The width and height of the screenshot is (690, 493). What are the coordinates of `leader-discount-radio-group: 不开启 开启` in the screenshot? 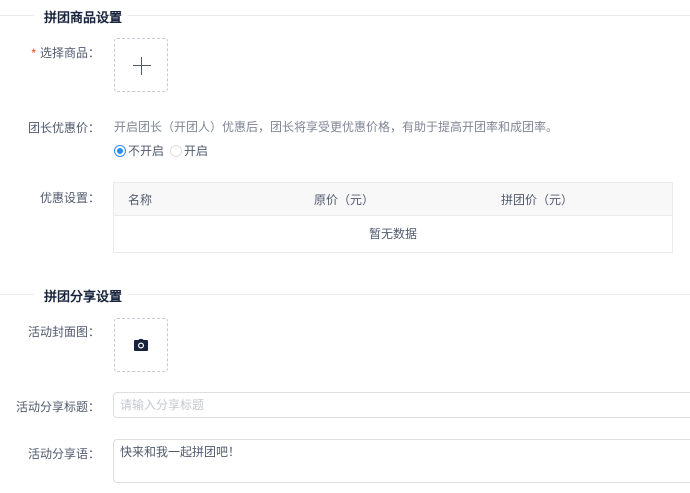 It's located at (164, 150).